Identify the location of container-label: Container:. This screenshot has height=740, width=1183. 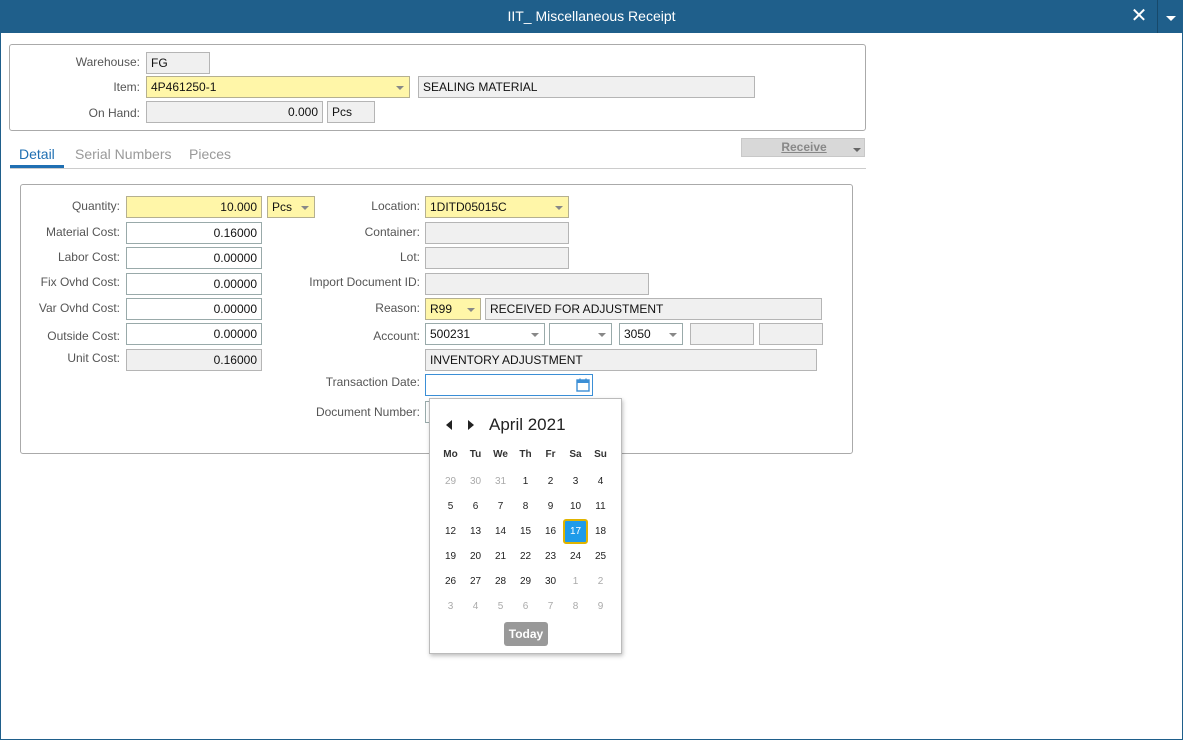
(392, 232).